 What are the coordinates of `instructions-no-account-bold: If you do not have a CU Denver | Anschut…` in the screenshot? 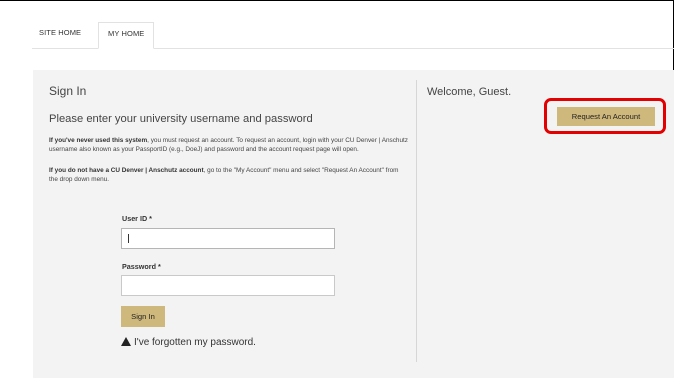 It's located at (126, 170).